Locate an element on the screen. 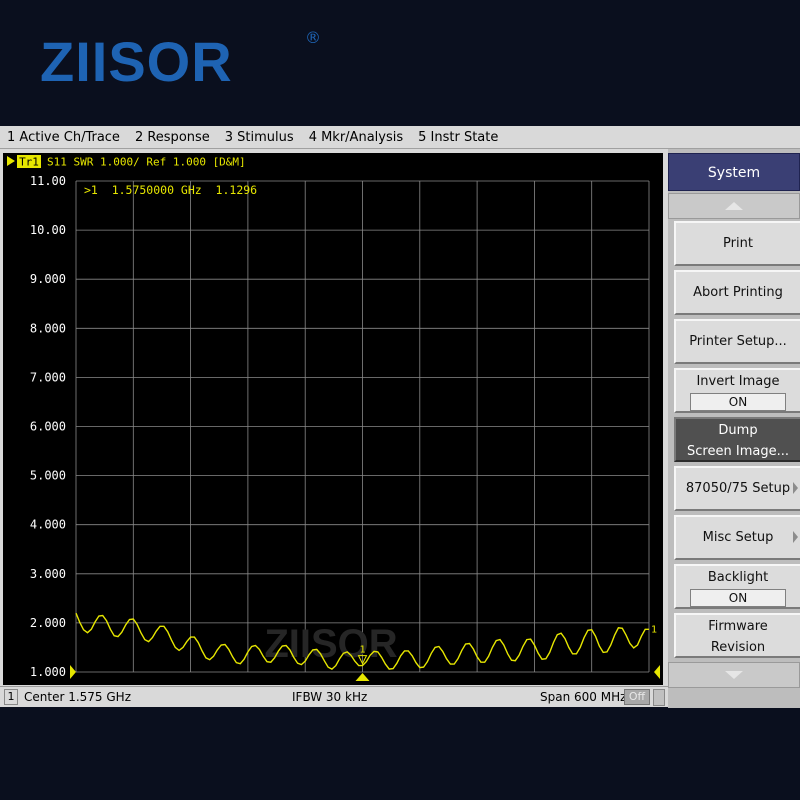 The width and height of the screenshot is (800, 800). invert-image-state: ON is located at coordinates (738, 402).